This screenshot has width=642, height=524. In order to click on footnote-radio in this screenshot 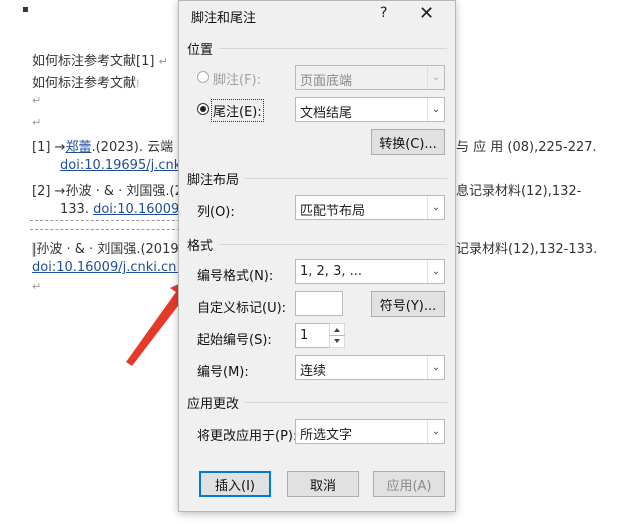, I will do `click(203, 77)`.